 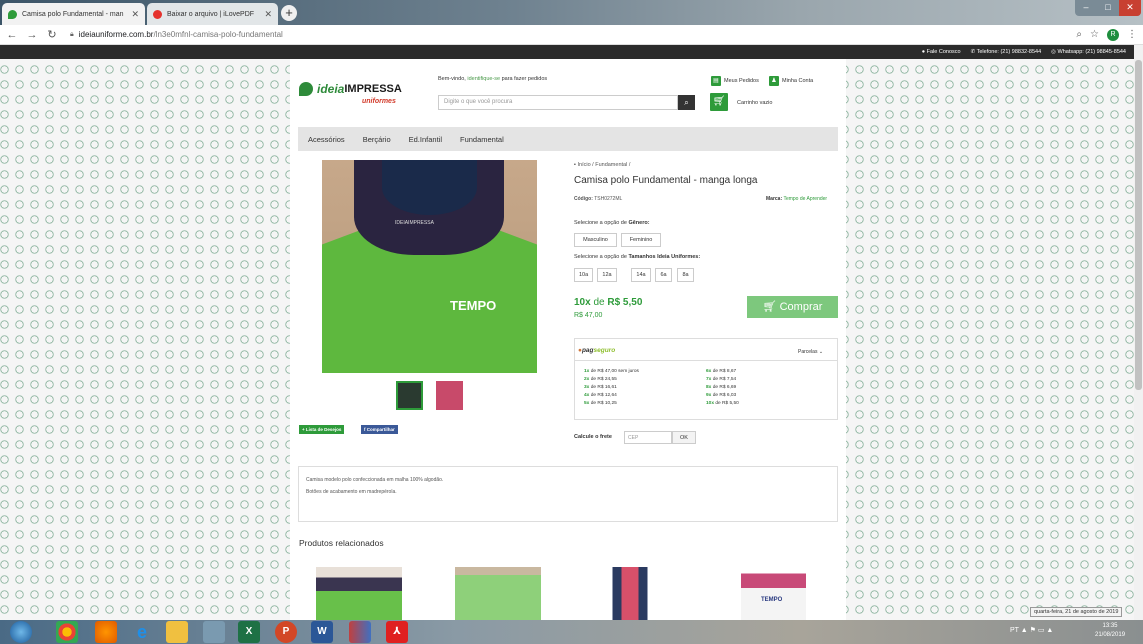 I want to click on installment-row: 7x de R$ 7,54, so click(x=721, y=379).